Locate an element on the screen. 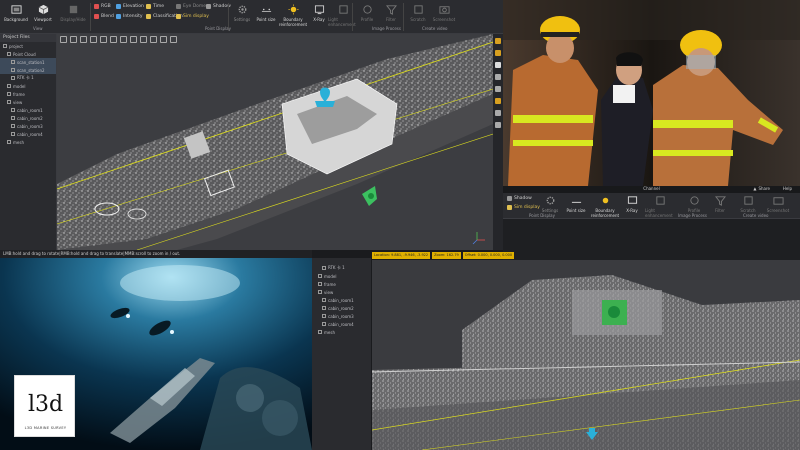  clip-icon is located at coordinates (123, 39).